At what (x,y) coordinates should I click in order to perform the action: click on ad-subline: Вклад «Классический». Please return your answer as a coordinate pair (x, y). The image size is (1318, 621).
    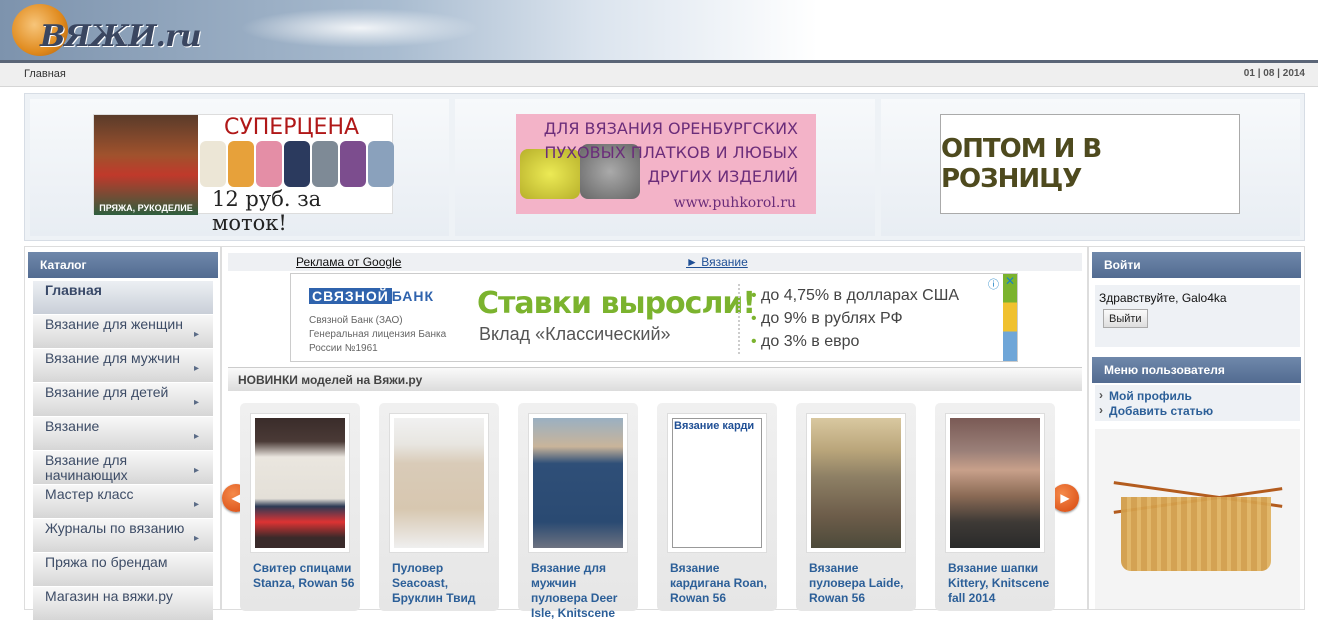
    Looking at the image, I should click on (575, 334).